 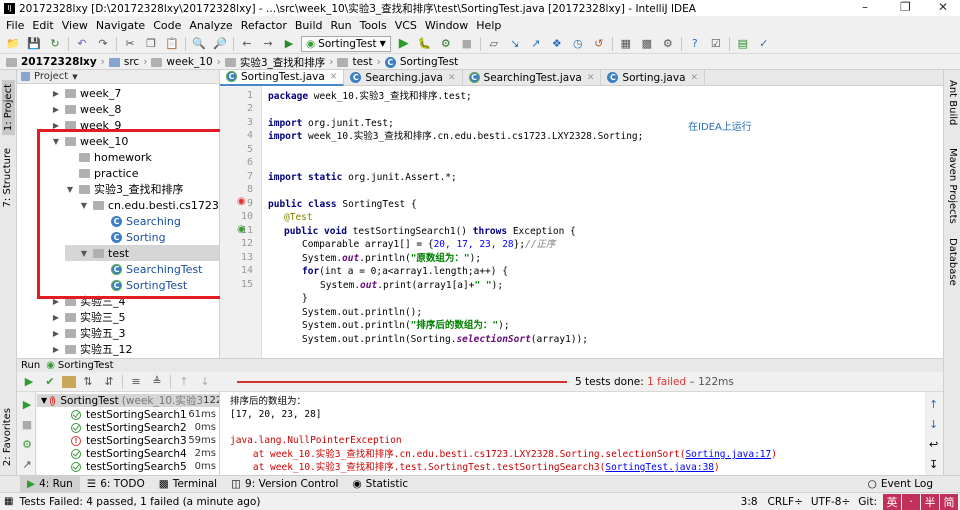 What do you see at coordinates (488, 25) in the screenshot?
I see `menu-help: Help` at bounding box center [488, 25].